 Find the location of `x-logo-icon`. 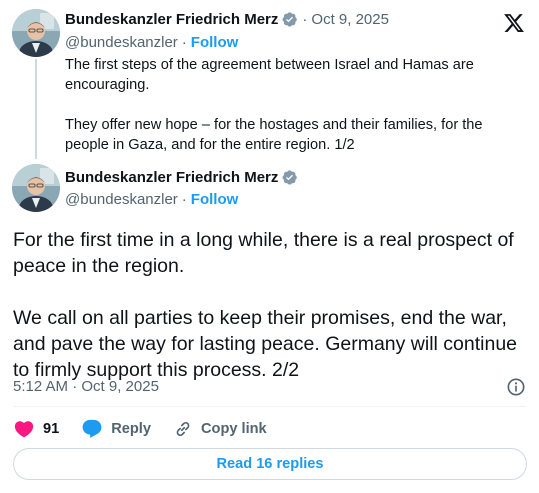

x-logo-icon is located at coordinates (514, 23).